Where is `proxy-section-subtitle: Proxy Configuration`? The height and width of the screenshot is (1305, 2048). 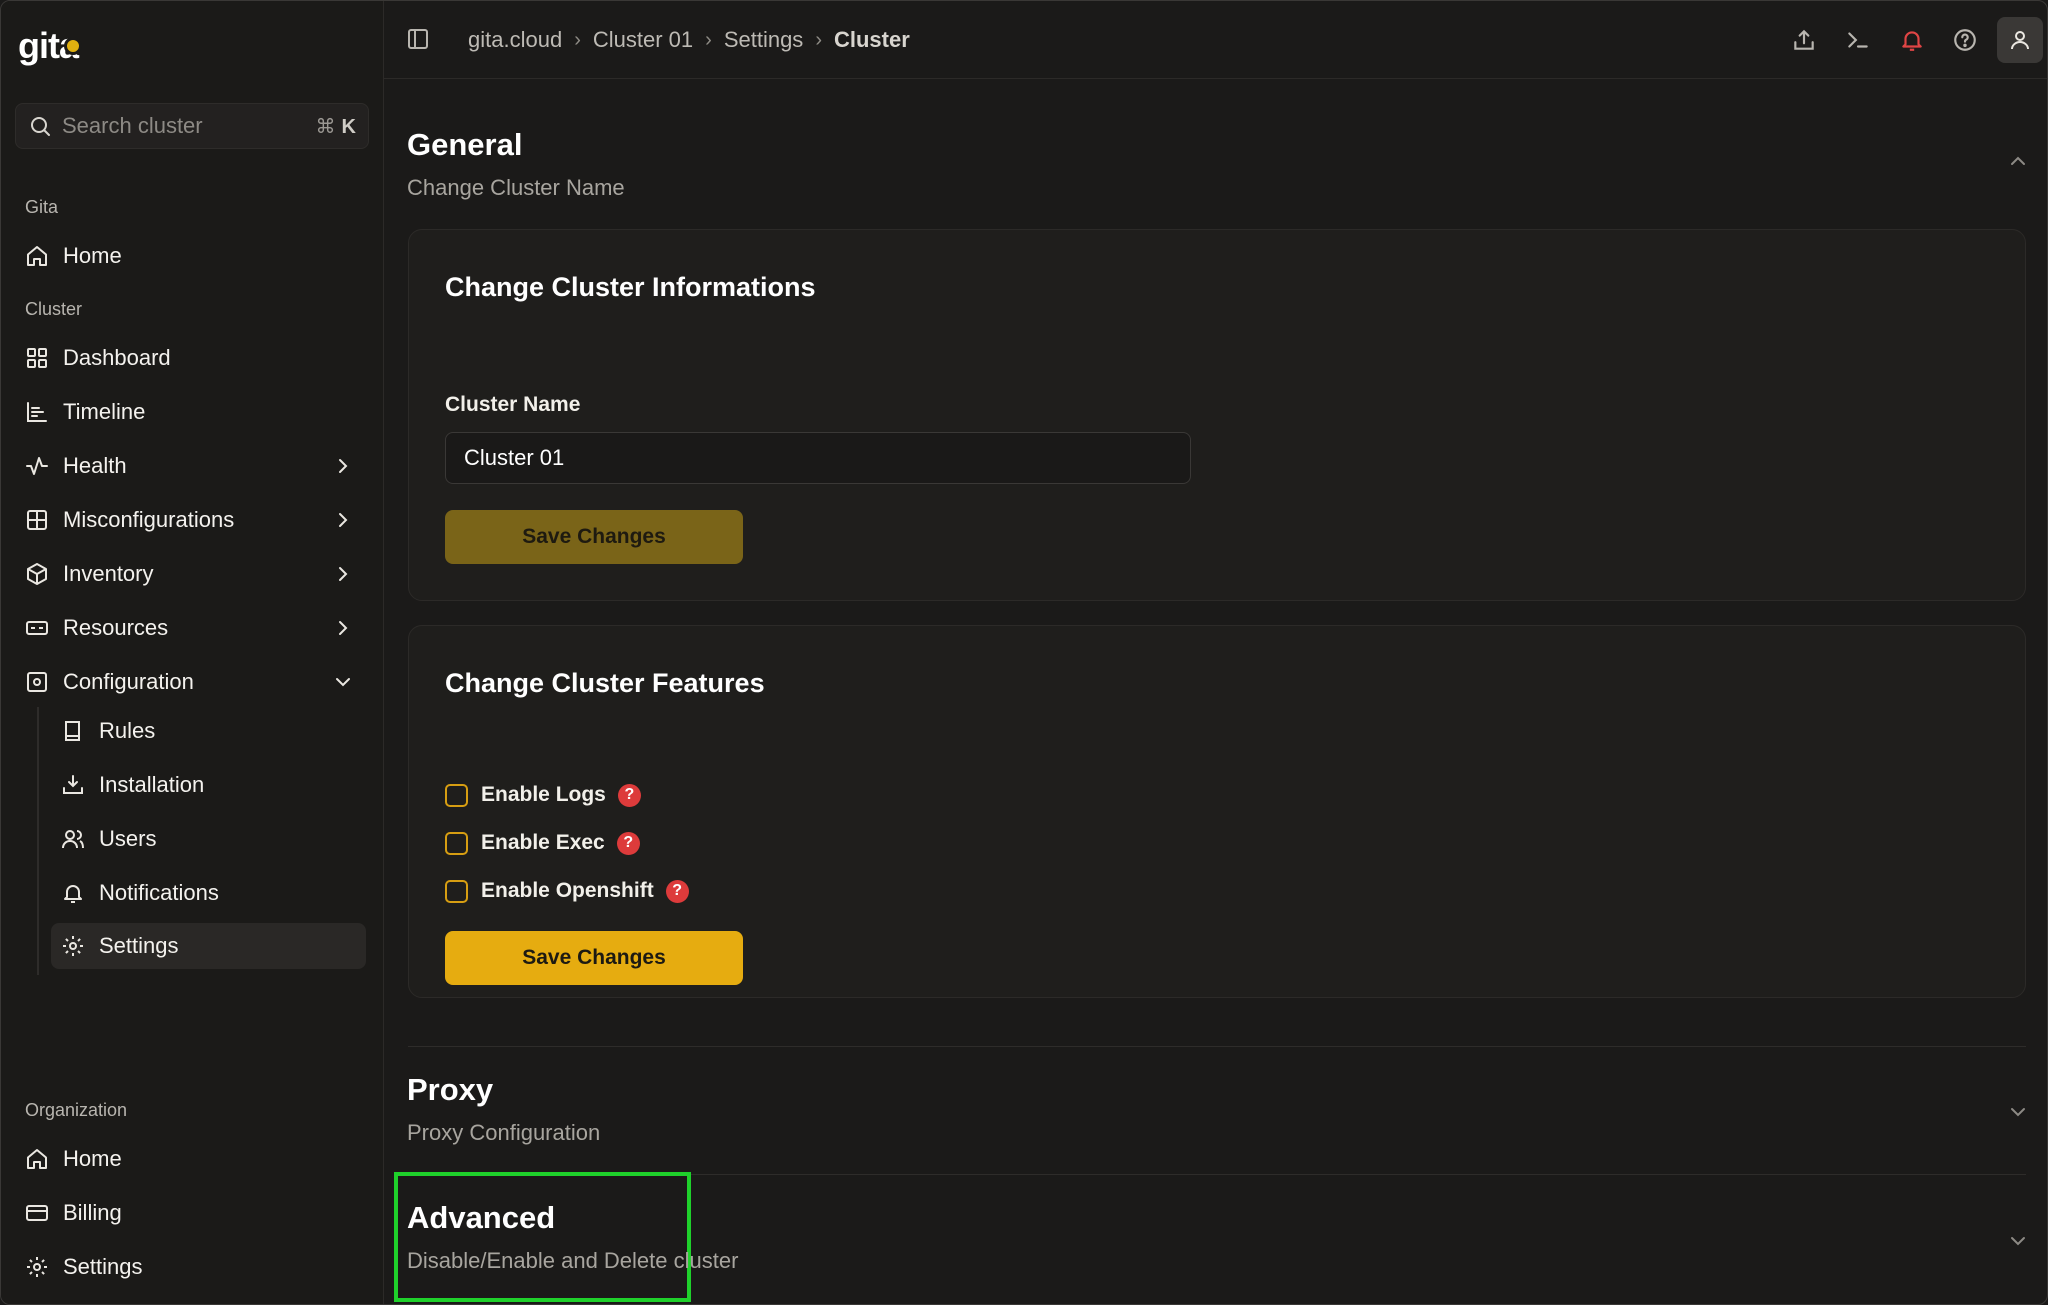 proxy-section-subtitle: Proxy Configuration is located at coordinates (504, 1132).